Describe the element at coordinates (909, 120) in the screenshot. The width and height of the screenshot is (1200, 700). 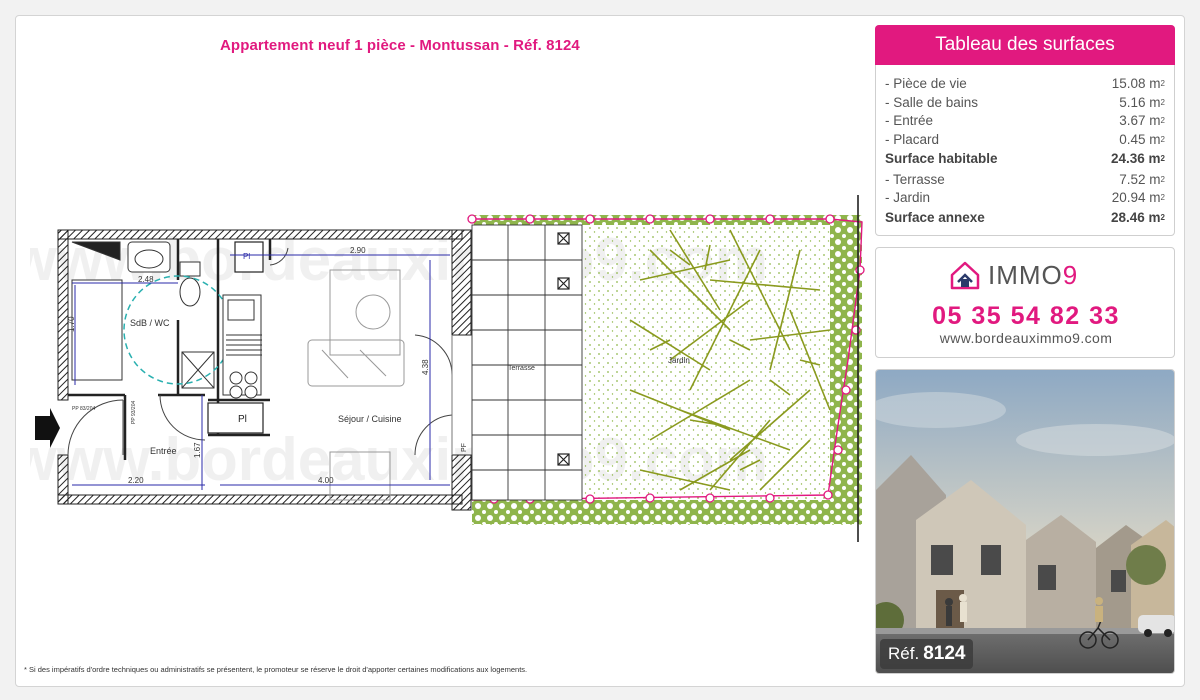
I see `surface-label: - Entrée` at that location.